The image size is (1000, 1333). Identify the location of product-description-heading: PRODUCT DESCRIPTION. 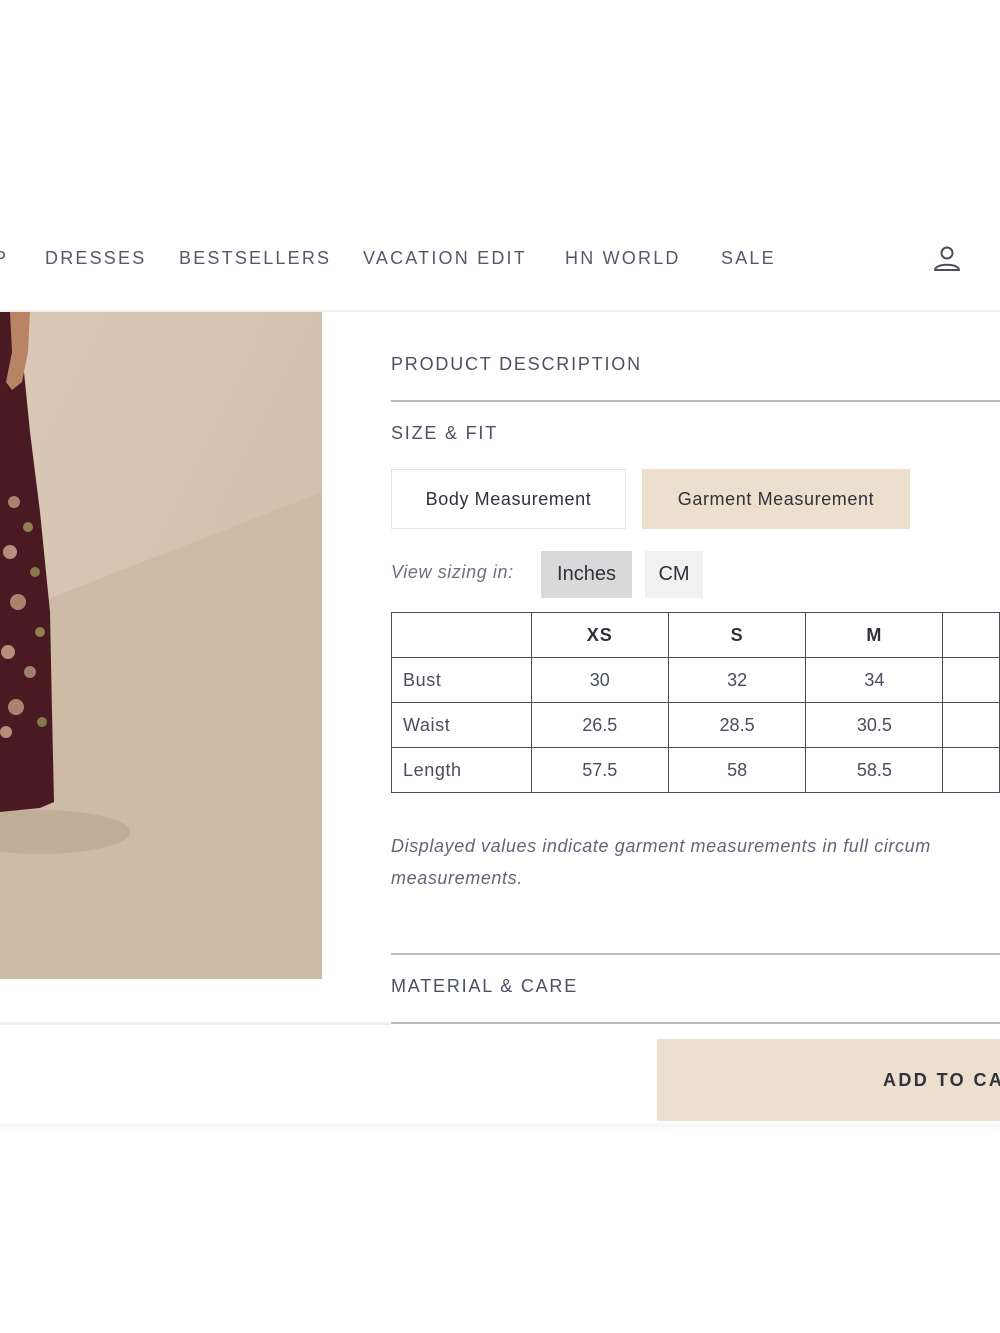
(516, 364).